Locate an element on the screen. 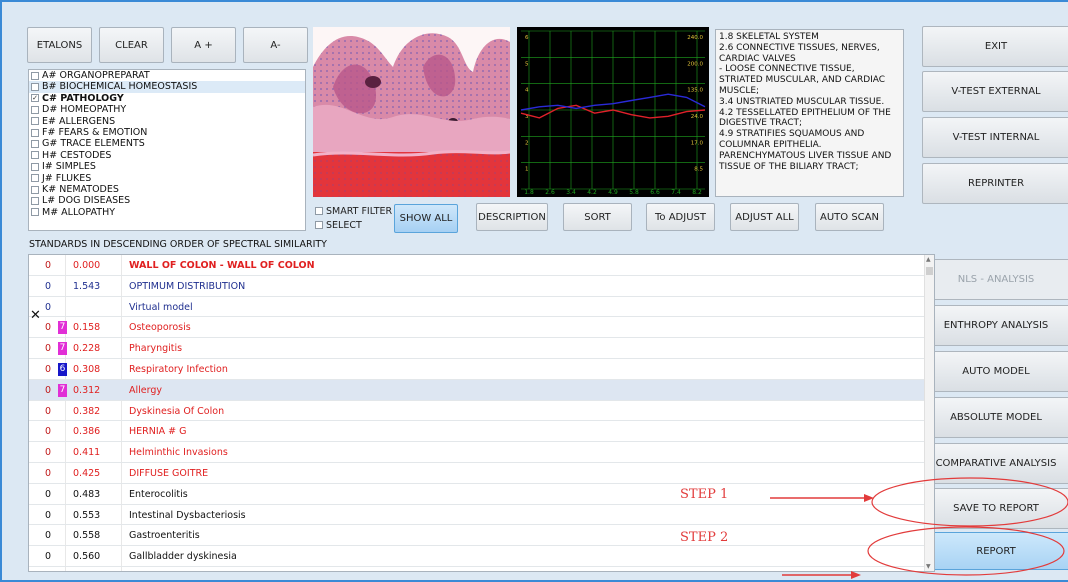 The image size is (1068, 582). category-item: G# TRACE ELEMENTS is located at coordinates (167, 143).